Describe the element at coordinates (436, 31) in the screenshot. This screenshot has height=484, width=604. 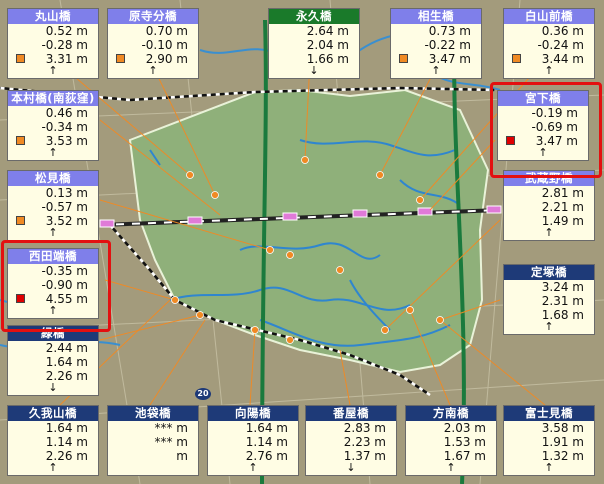
I see `station-value-row: 0.73 m` at that location.